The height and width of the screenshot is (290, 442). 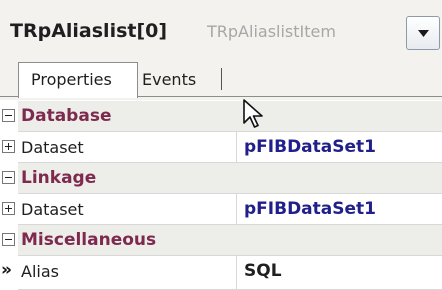 I want to click on category-label: Miscellaneous, so click(x=89, y=240).